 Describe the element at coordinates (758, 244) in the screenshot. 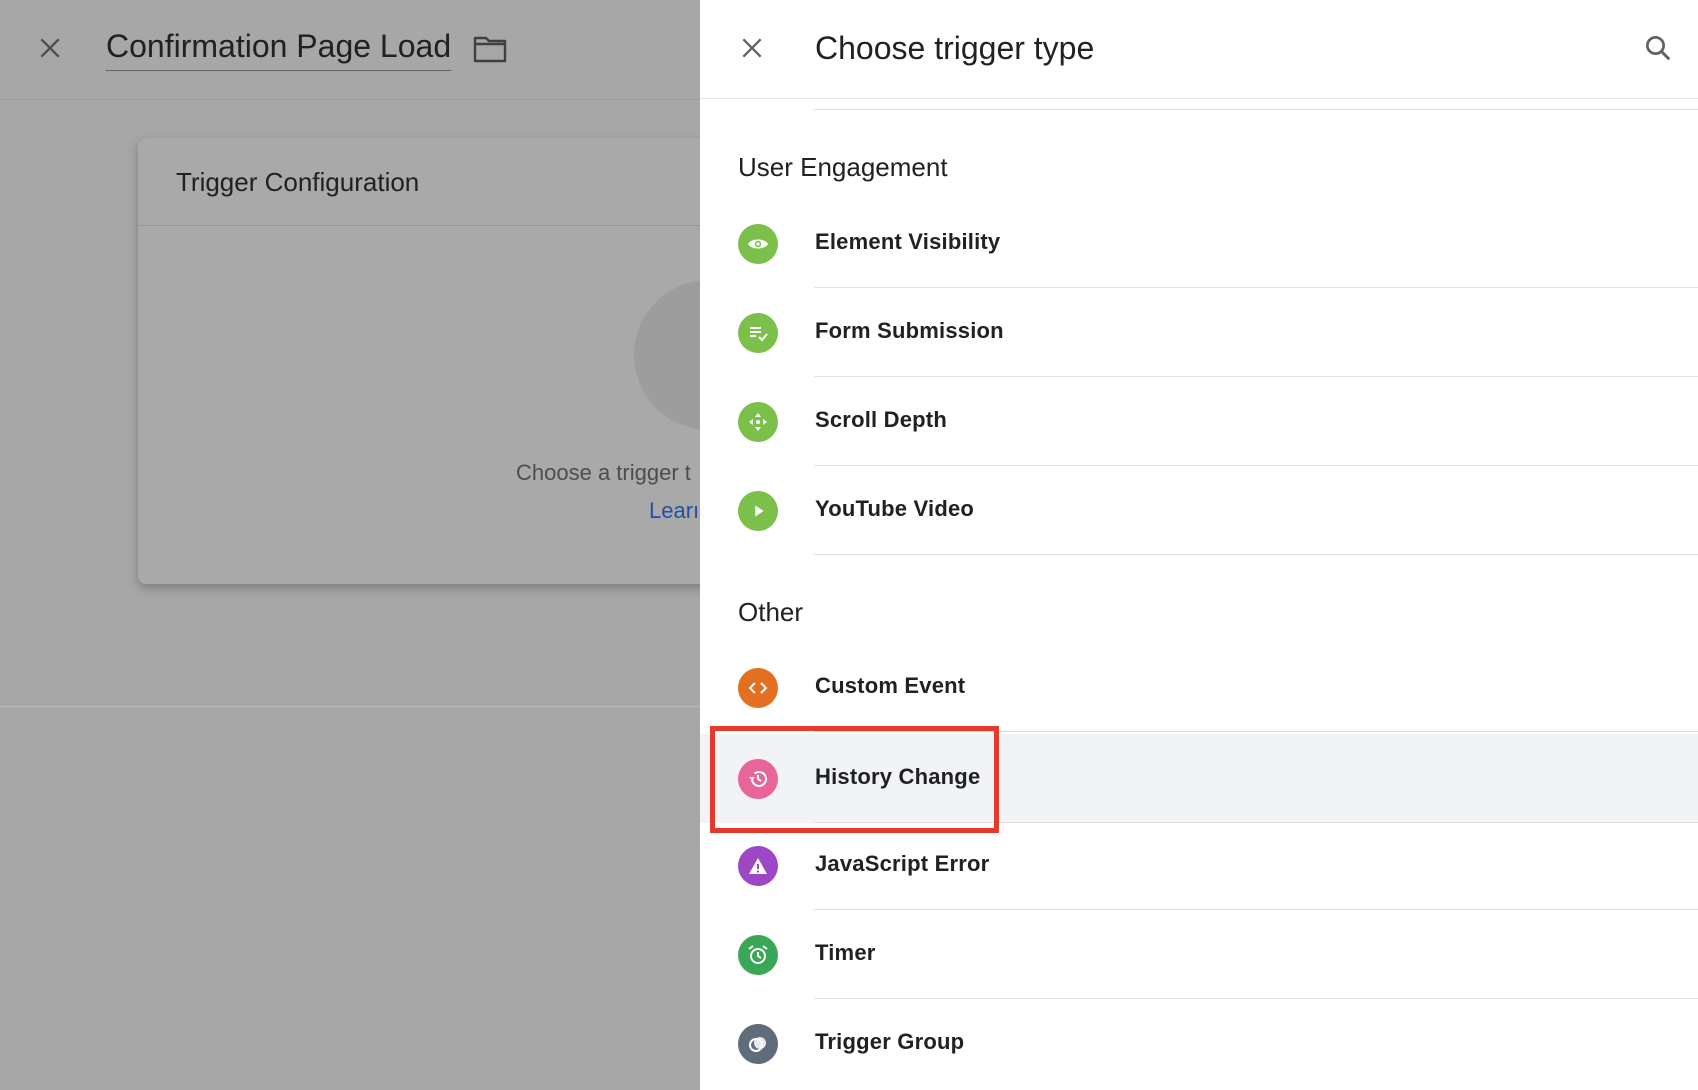

I see `eye-icon` at that location.